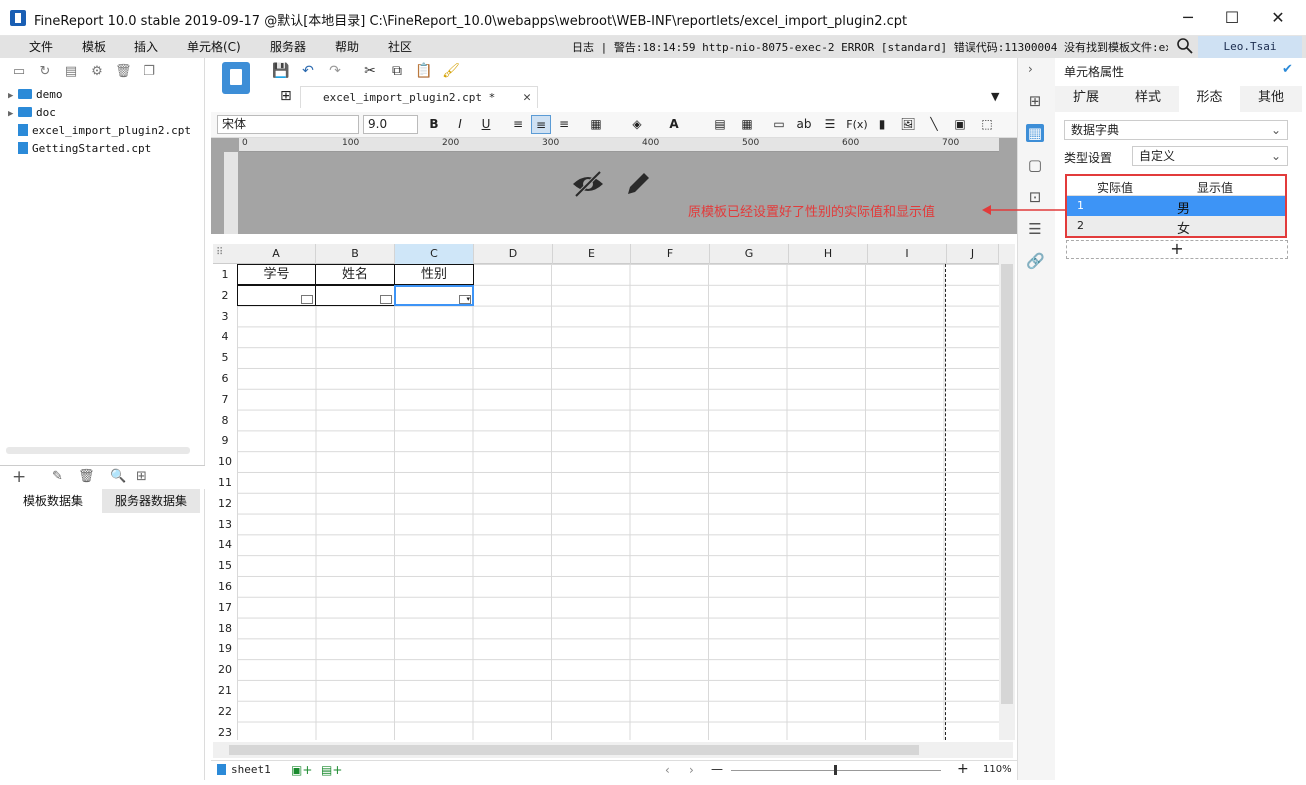  Describe the element at coordinates (1148, 99) in the screenshot. I see `tab-style: 样式` at that location.